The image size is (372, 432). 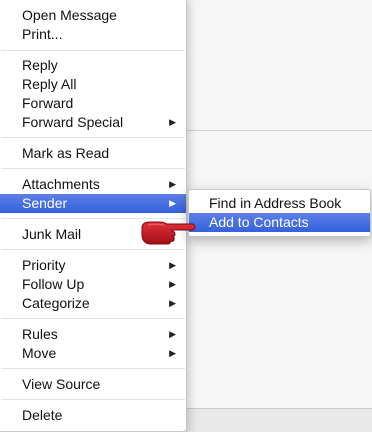 What do you see at coordinates (49, 84) in the screenshot?
I see `menu-item-label: Reply All` at bounding box center [49, 84].